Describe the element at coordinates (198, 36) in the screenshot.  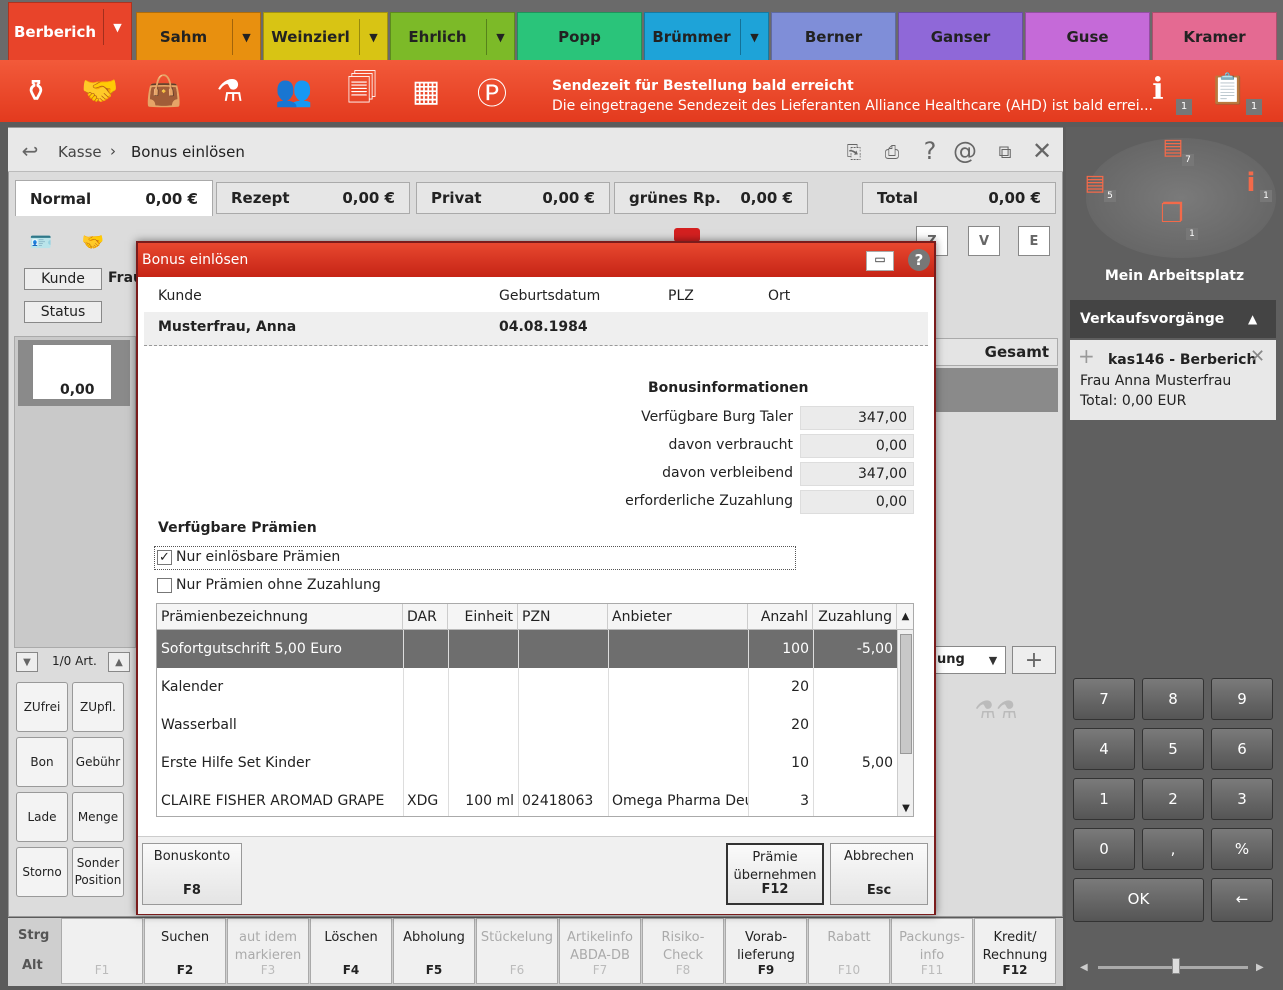
I see `user-tab-sahm: Sahm ▼` at that location.